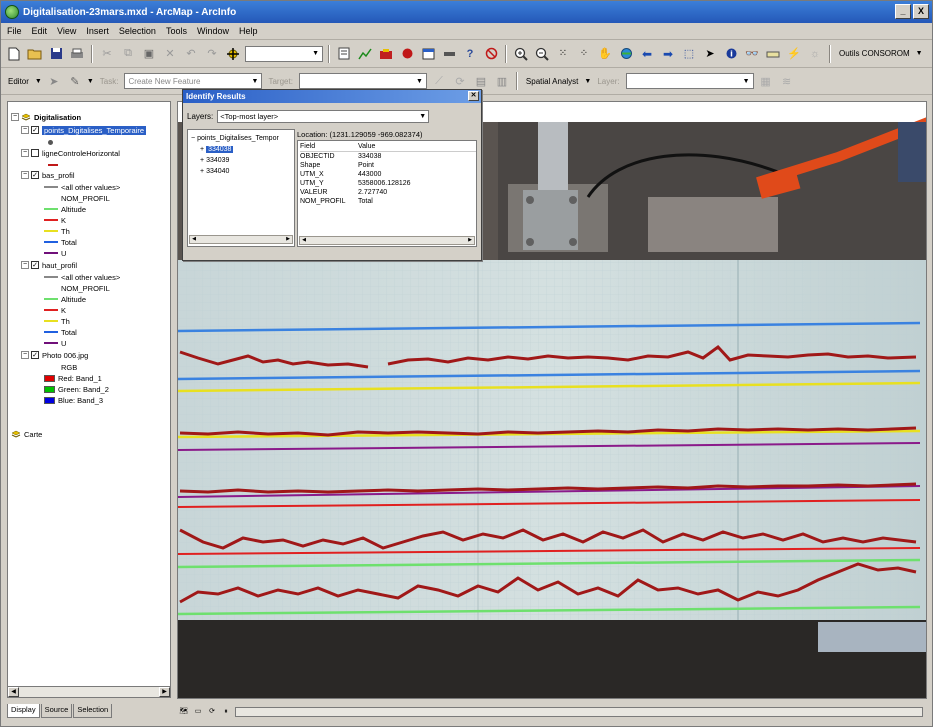 This screenshot has height=727, width=933. I want to click on undo-icon: ↶, so click(191, 54).